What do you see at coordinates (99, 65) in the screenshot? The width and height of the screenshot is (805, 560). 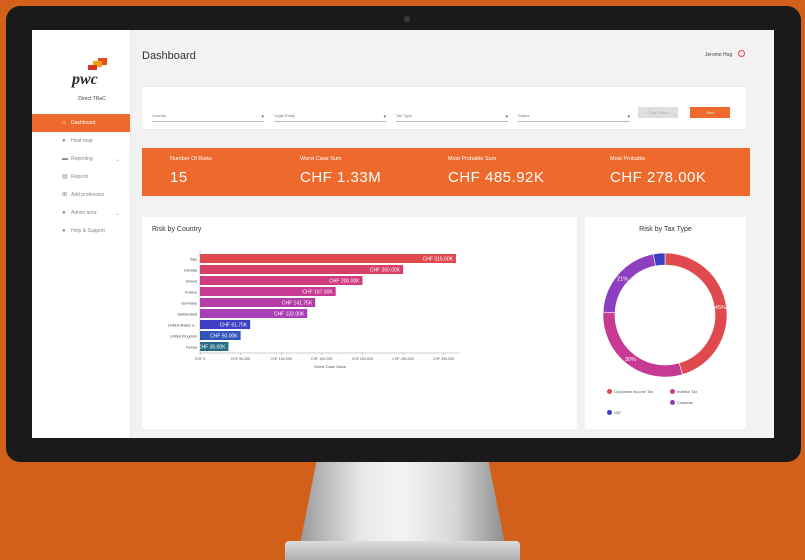 I see `logo-bars-icon` at bounding box center [99, 65].